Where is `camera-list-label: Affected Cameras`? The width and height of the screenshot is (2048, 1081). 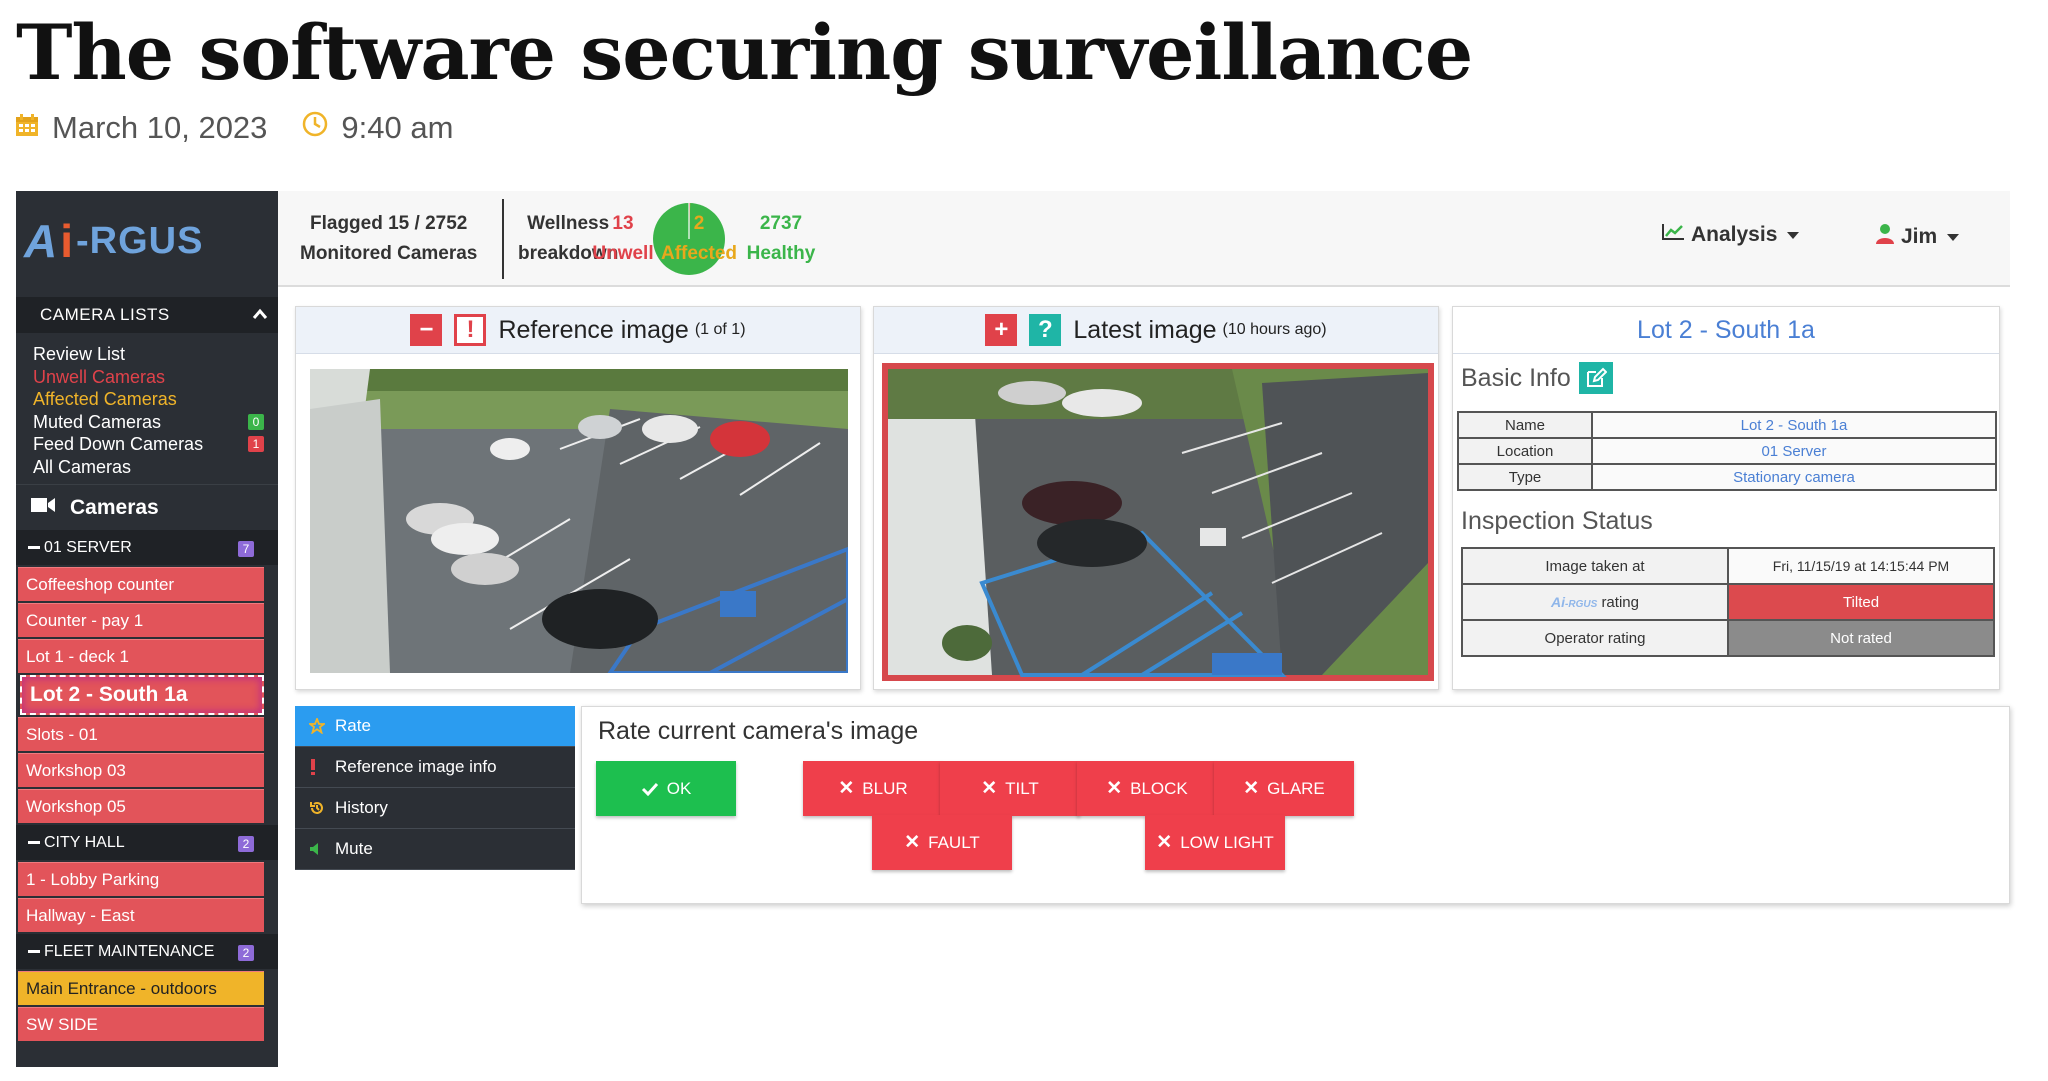 camera-list-label: Affected Cameras is located at coordinates (105, 399).